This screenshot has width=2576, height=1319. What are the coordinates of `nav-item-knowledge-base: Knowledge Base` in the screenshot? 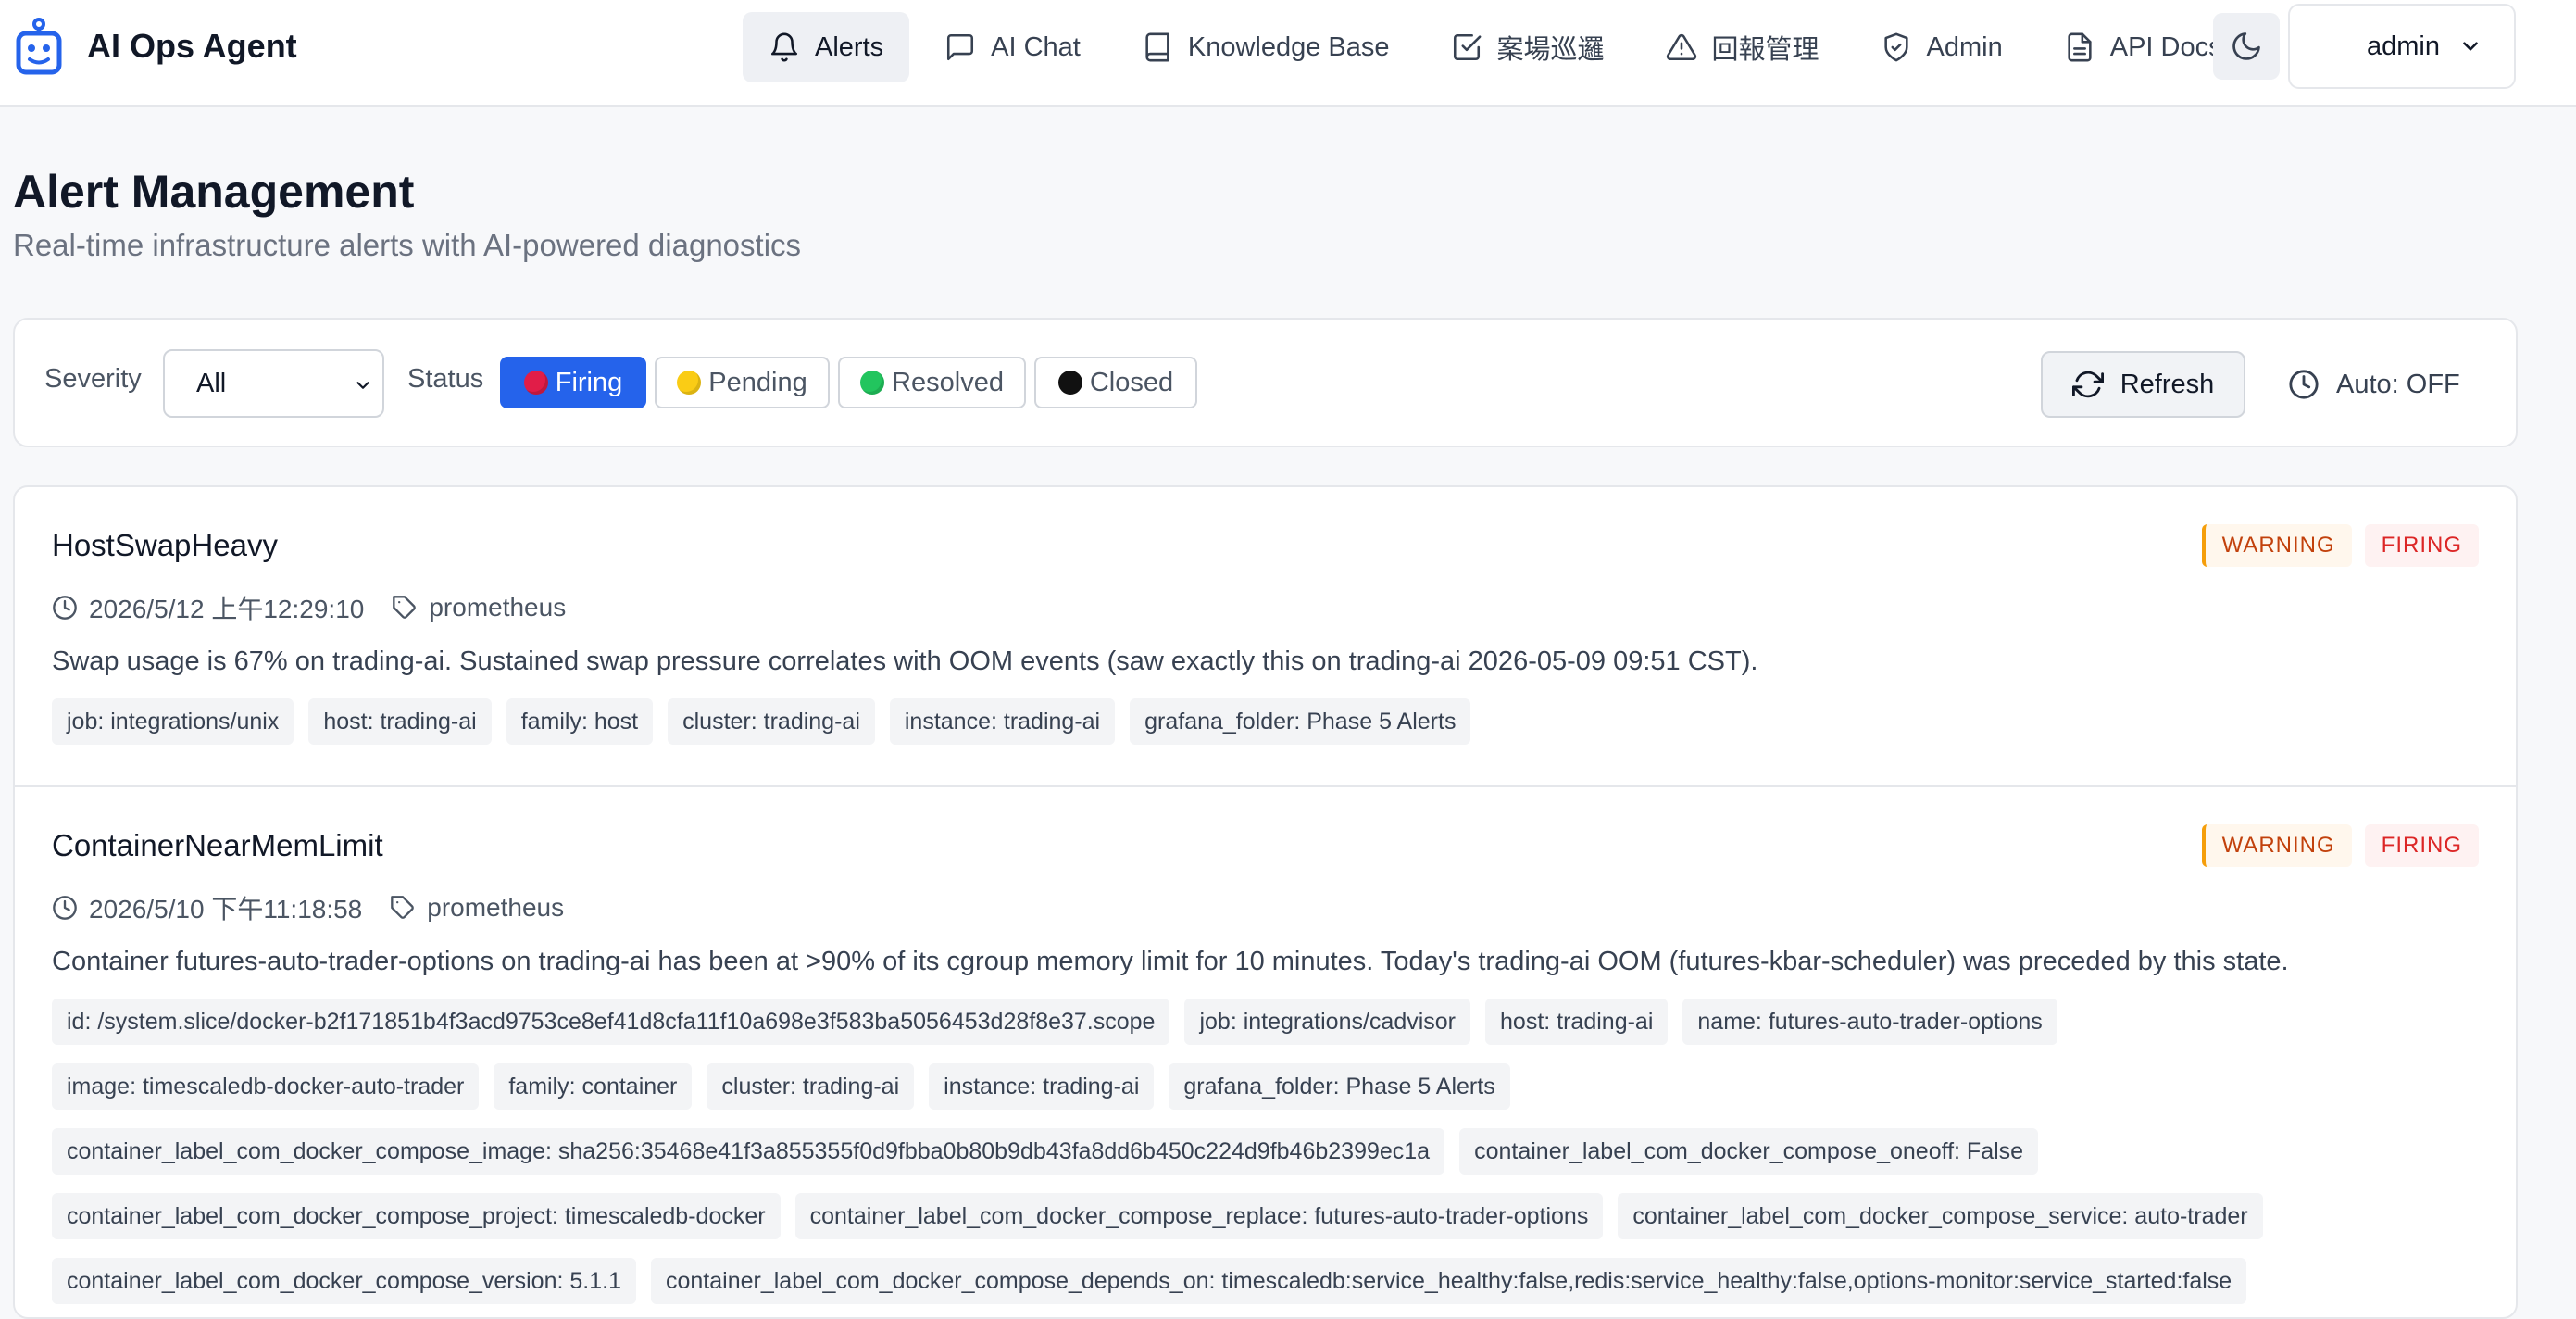 It's located at (1266, 47).